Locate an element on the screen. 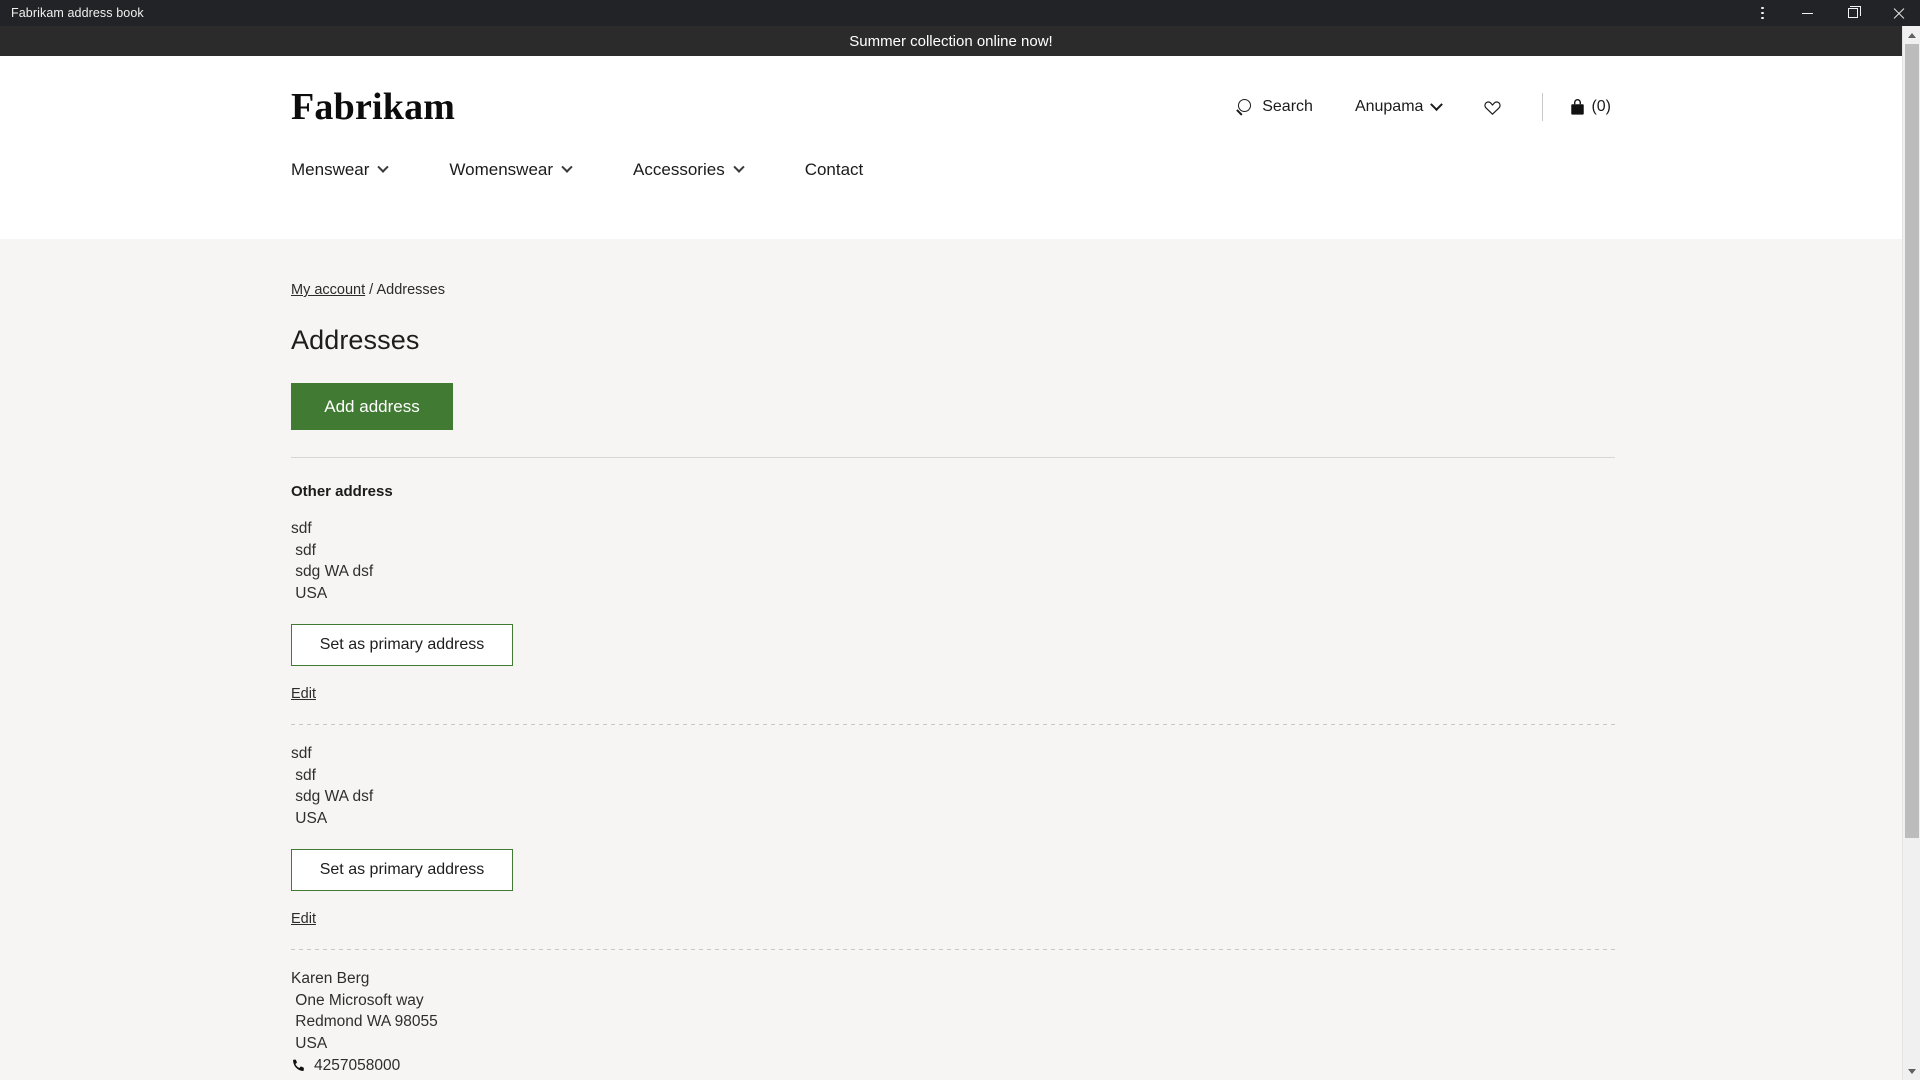  header-actions: Search Anupama (0) is located at coordinates (1423, 107).